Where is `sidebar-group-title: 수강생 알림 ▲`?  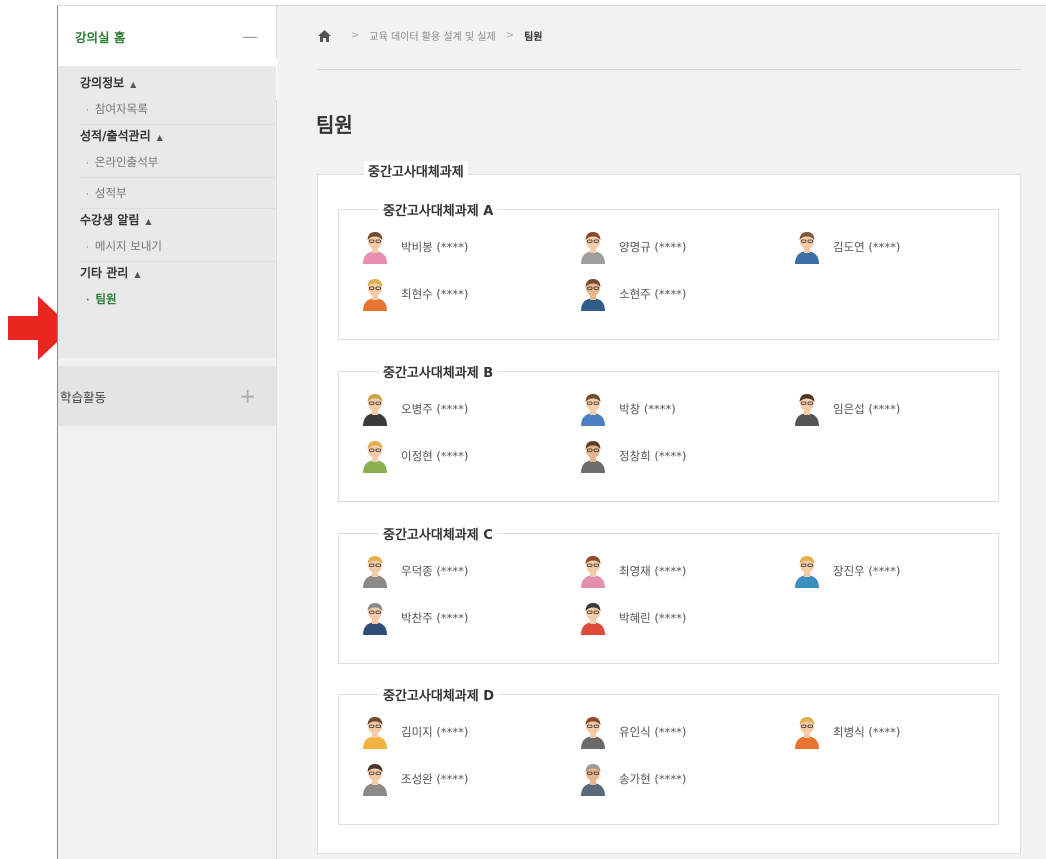
sidebar-group-title: 수강생 알림 ▲ is located at coordinates (178, 220).